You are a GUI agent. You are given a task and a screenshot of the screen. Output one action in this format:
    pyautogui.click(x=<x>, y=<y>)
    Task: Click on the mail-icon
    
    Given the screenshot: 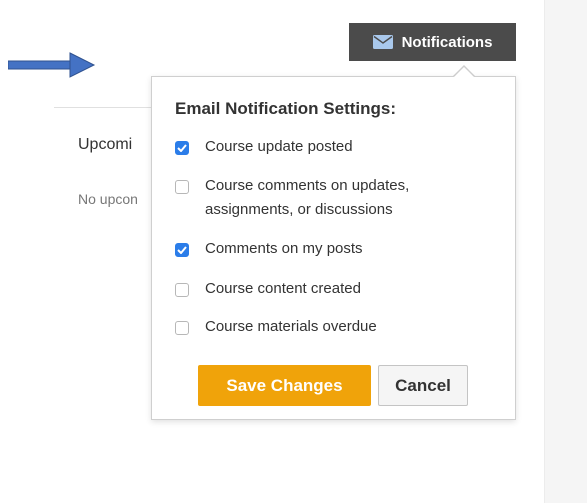 What is the action you would take?
    pyautogui.click(x=382, y=42)
    